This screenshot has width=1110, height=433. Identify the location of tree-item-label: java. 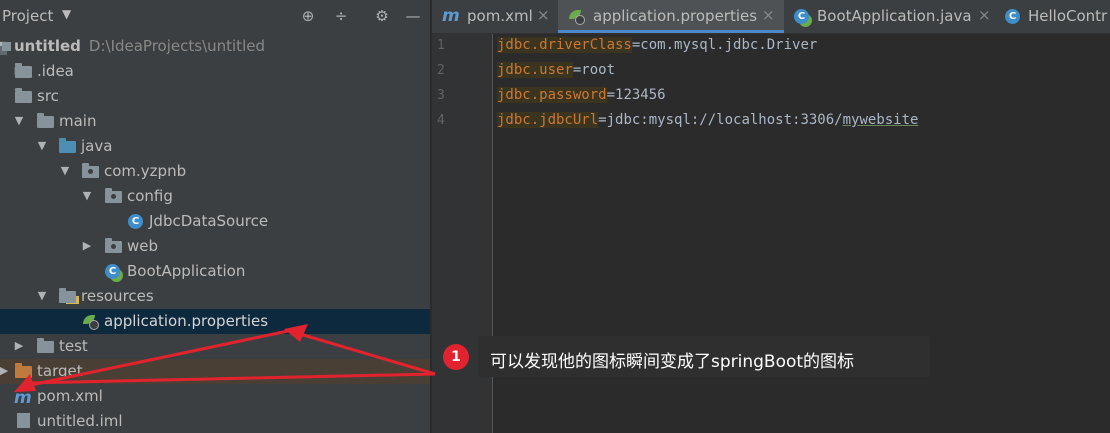
(97, 146).